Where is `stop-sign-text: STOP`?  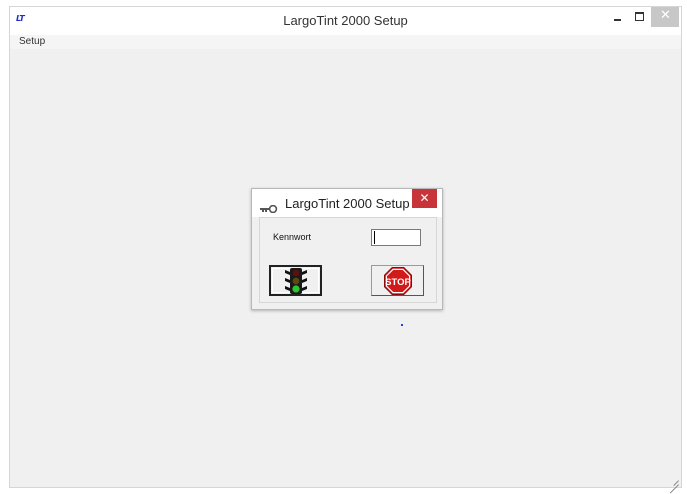 stop-sign-text: STOP is located at coordinates (398, 282).